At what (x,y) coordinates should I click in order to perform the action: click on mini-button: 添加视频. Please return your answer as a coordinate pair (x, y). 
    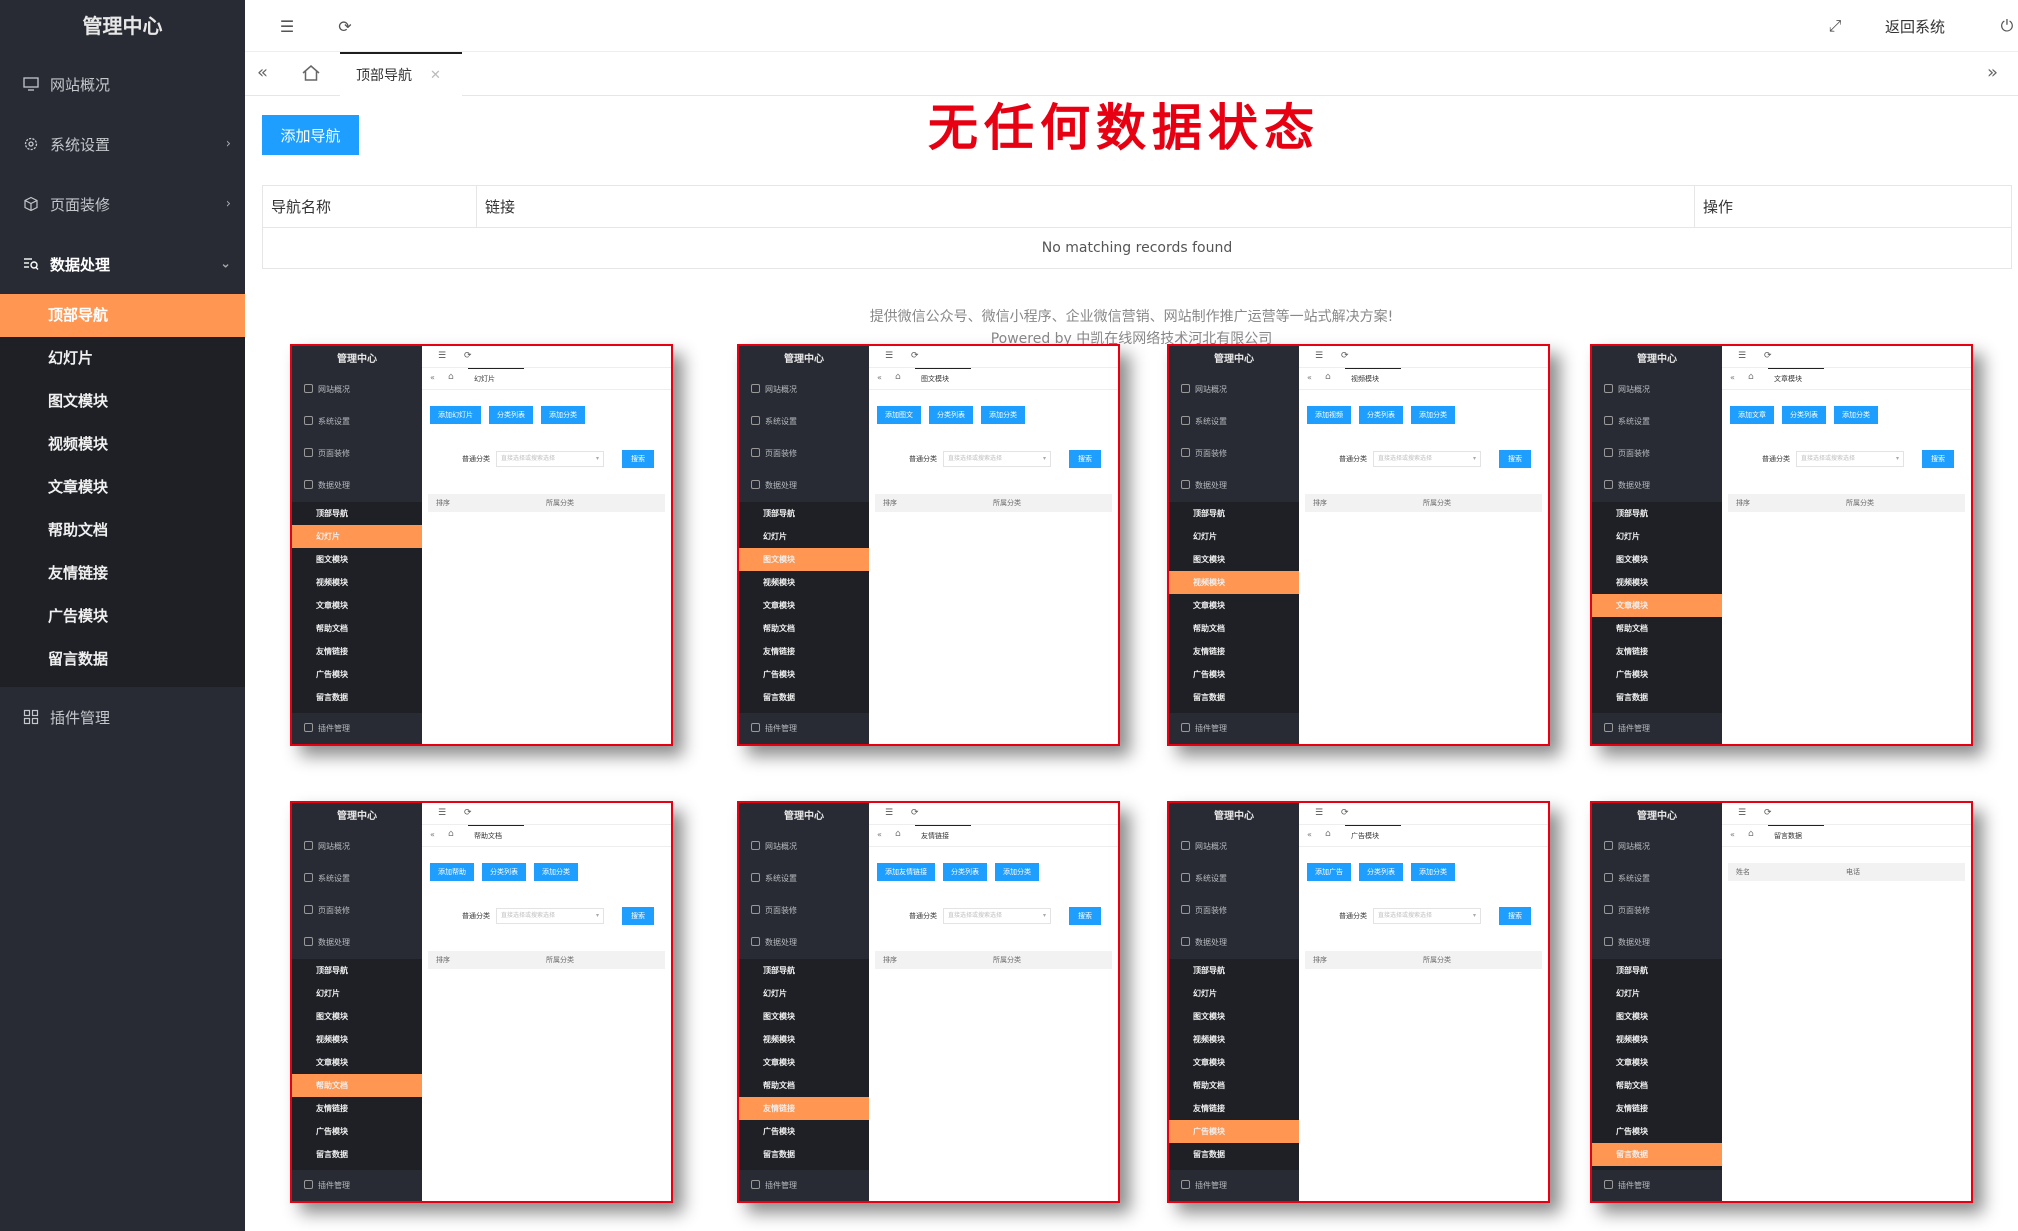
    Looking at the image, I should click on (1329, 415).